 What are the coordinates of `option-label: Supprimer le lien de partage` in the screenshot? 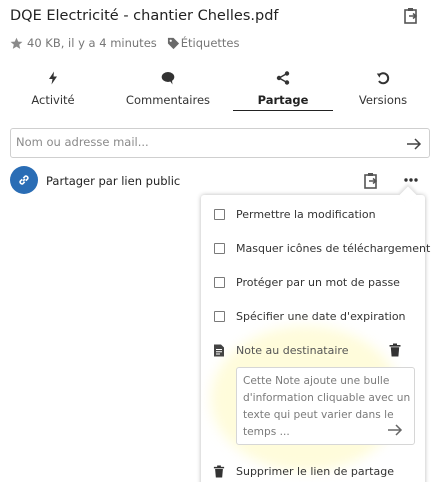 It's located at (315, 471).